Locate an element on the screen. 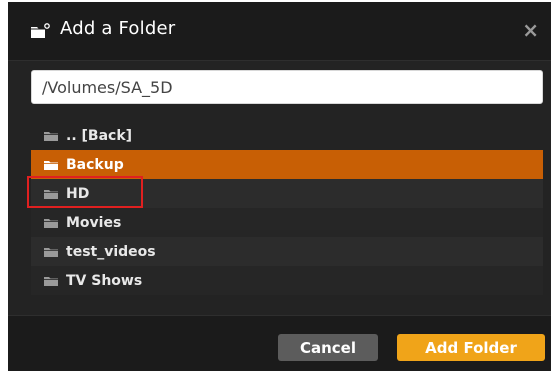 This screenshot has width=551, height=371. close-icon: × is located at coordinates (530, 30).